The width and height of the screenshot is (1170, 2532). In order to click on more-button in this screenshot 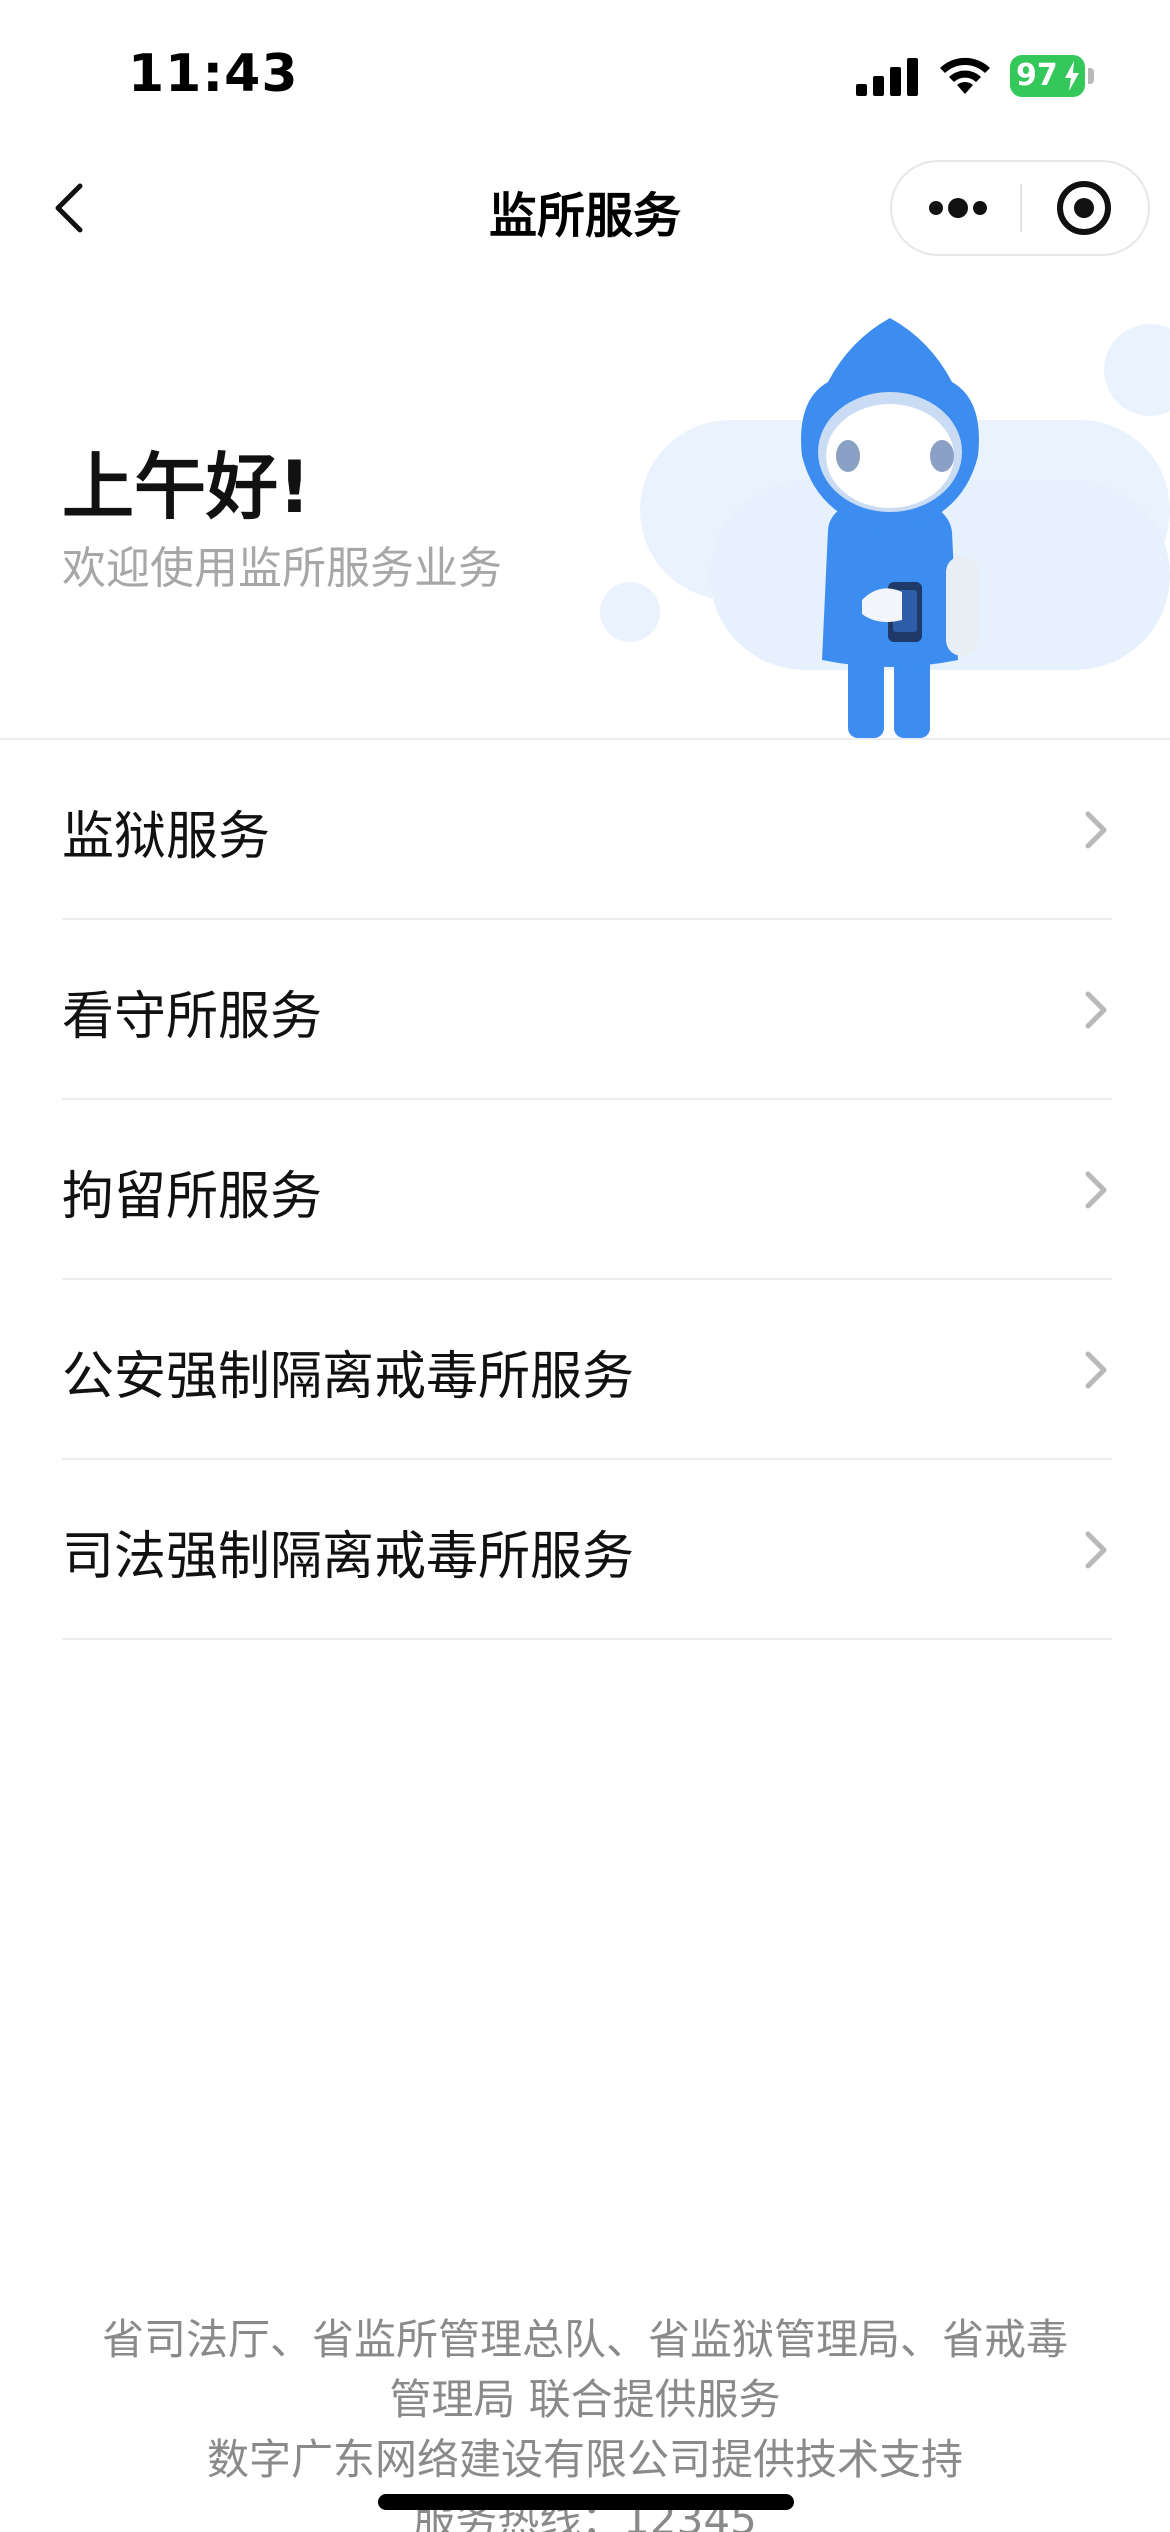, I will do `click(956, 208)`.